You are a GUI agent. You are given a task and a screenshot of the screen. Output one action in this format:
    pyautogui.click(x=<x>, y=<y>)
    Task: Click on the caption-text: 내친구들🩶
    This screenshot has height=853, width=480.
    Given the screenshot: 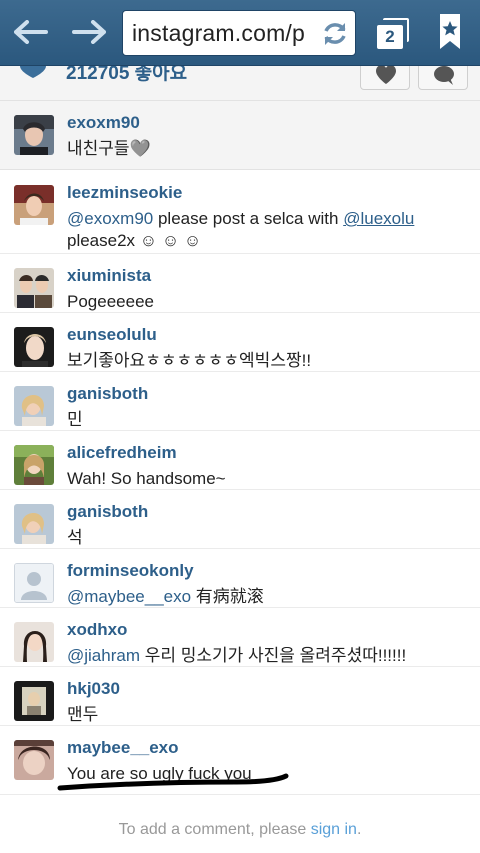 What is the action you would take?
    pyautogui.click(x=109, y=148)
    